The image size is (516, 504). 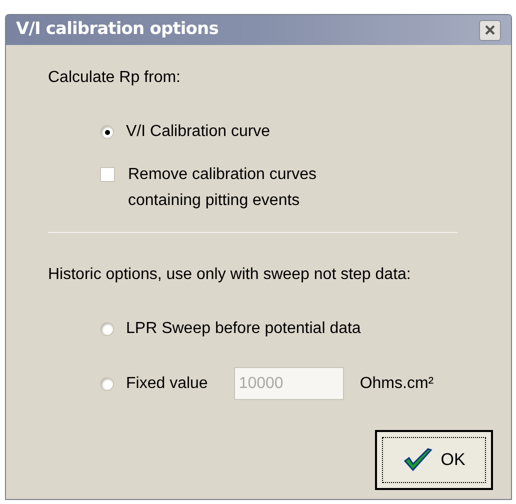 I want to click on close-button, so click(x=490, y=30).